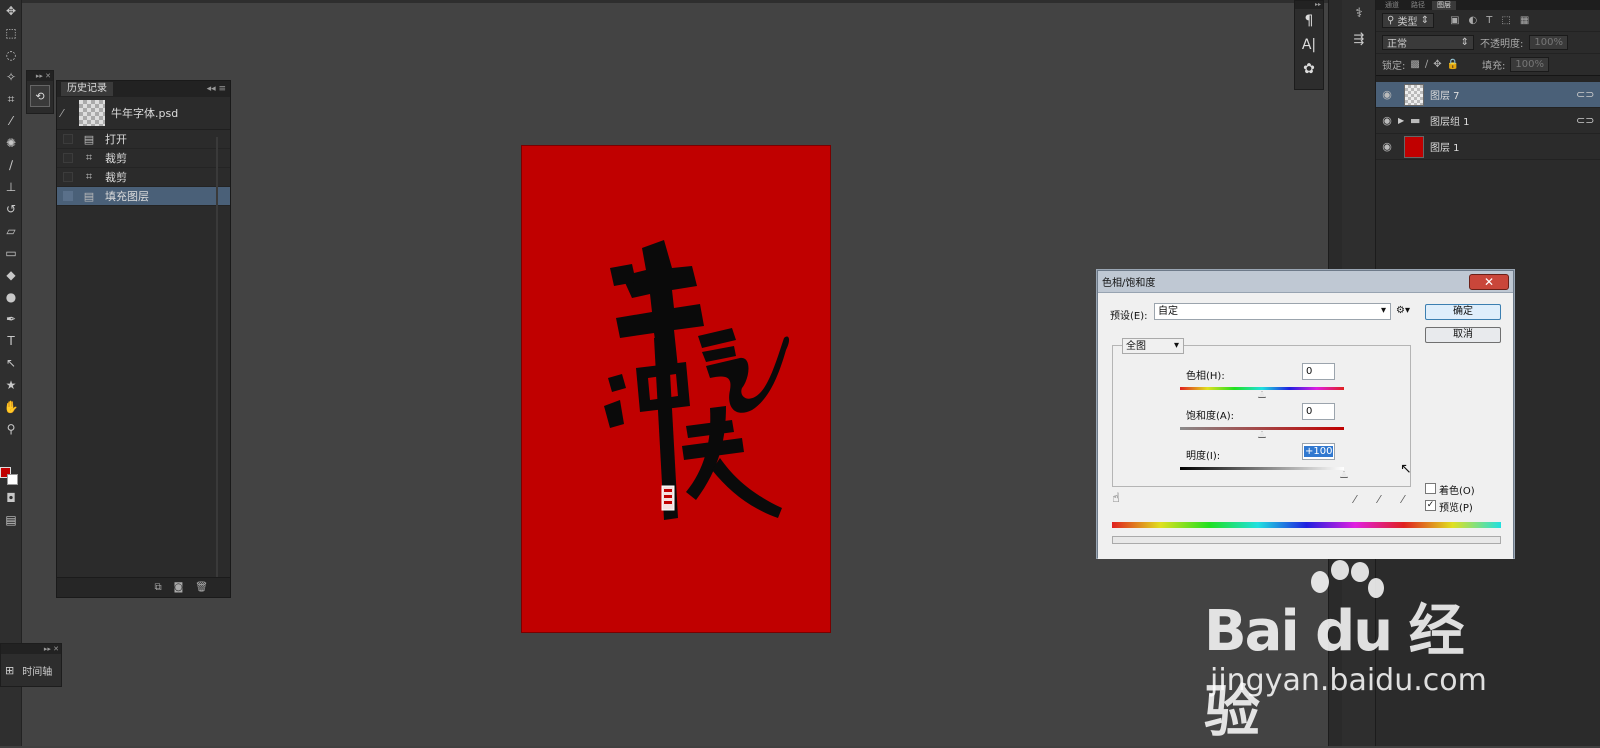  I want to click on history-scrollbar, so click(217, 357).